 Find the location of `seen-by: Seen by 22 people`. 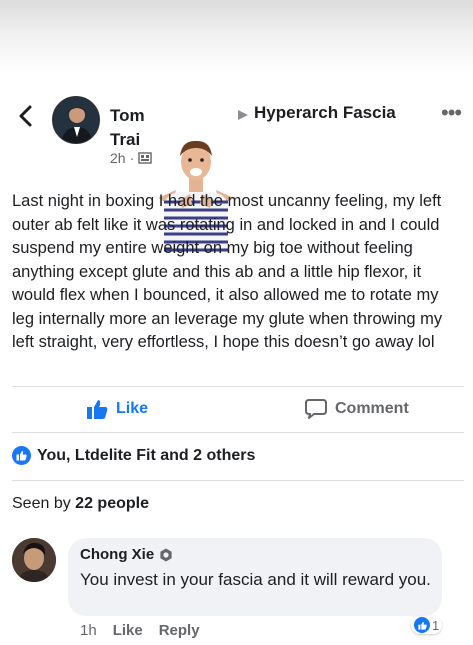

seen-by: Seen by 22 people is located at coordinates (80, 504).